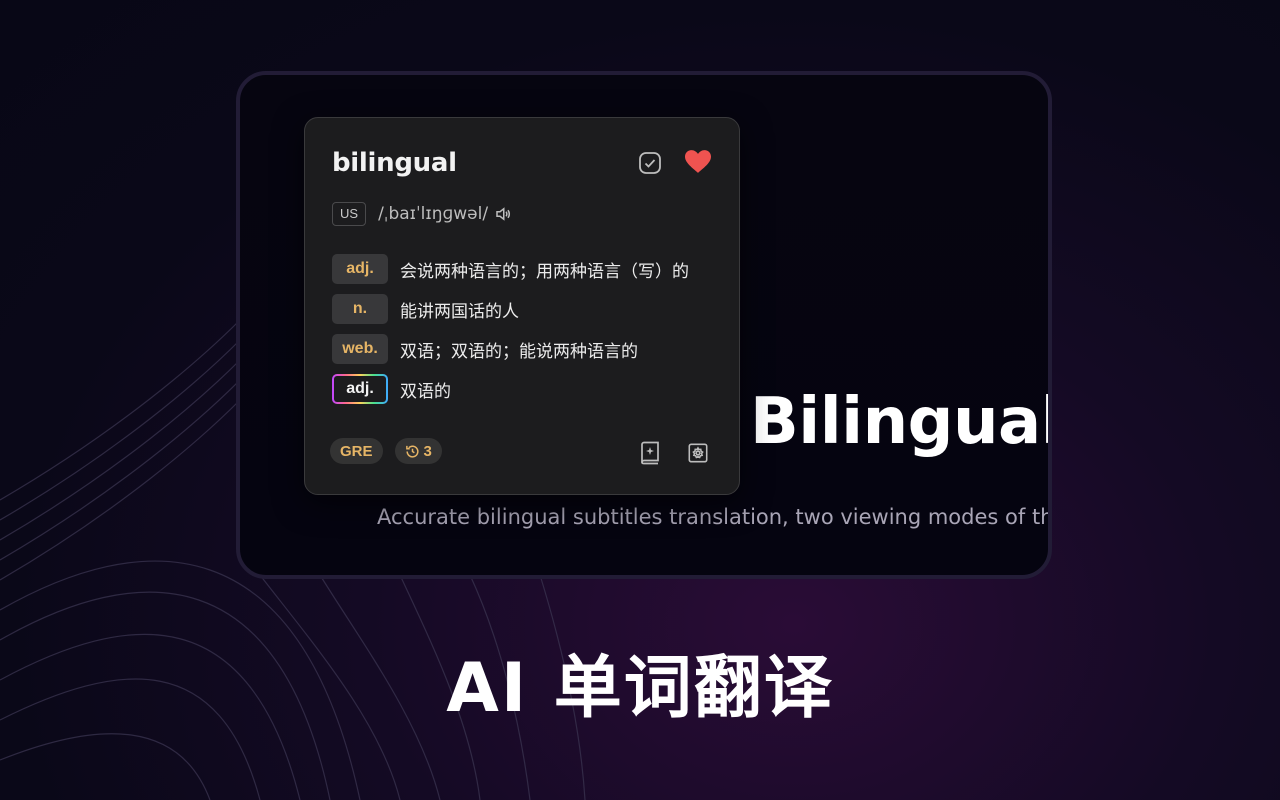  I want to click on definition-row: n. 能讲两国话的人, so click(510, 309).